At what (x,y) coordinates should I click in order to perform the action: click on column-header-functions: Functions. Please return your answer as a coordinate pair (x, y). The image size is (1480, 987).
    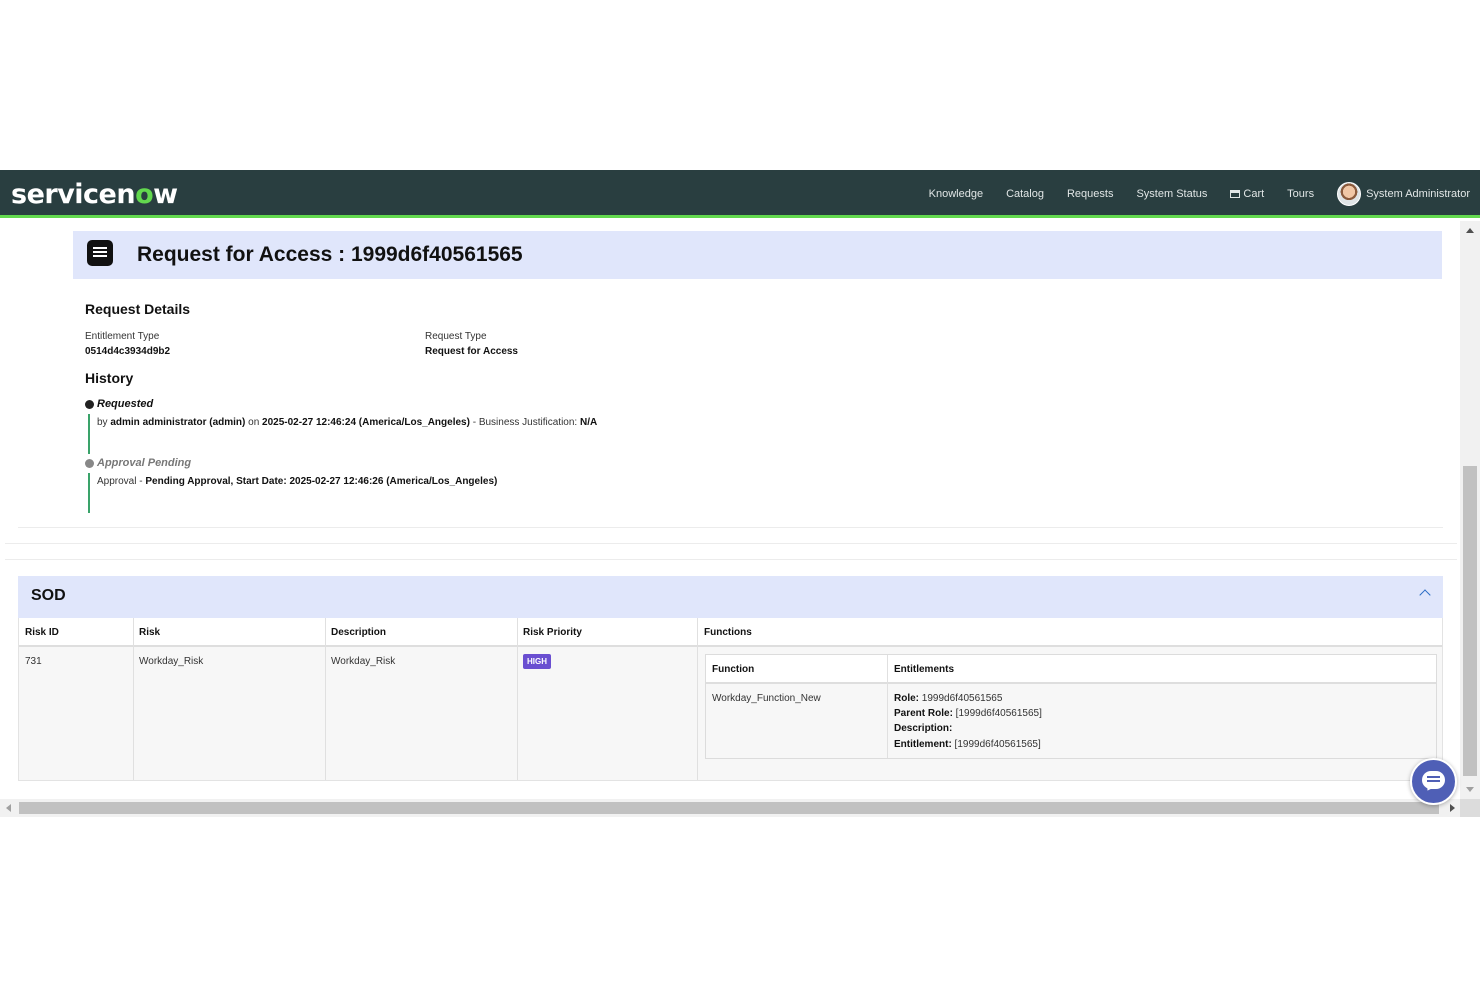
    Looking at the image, I should click on (728, 632).